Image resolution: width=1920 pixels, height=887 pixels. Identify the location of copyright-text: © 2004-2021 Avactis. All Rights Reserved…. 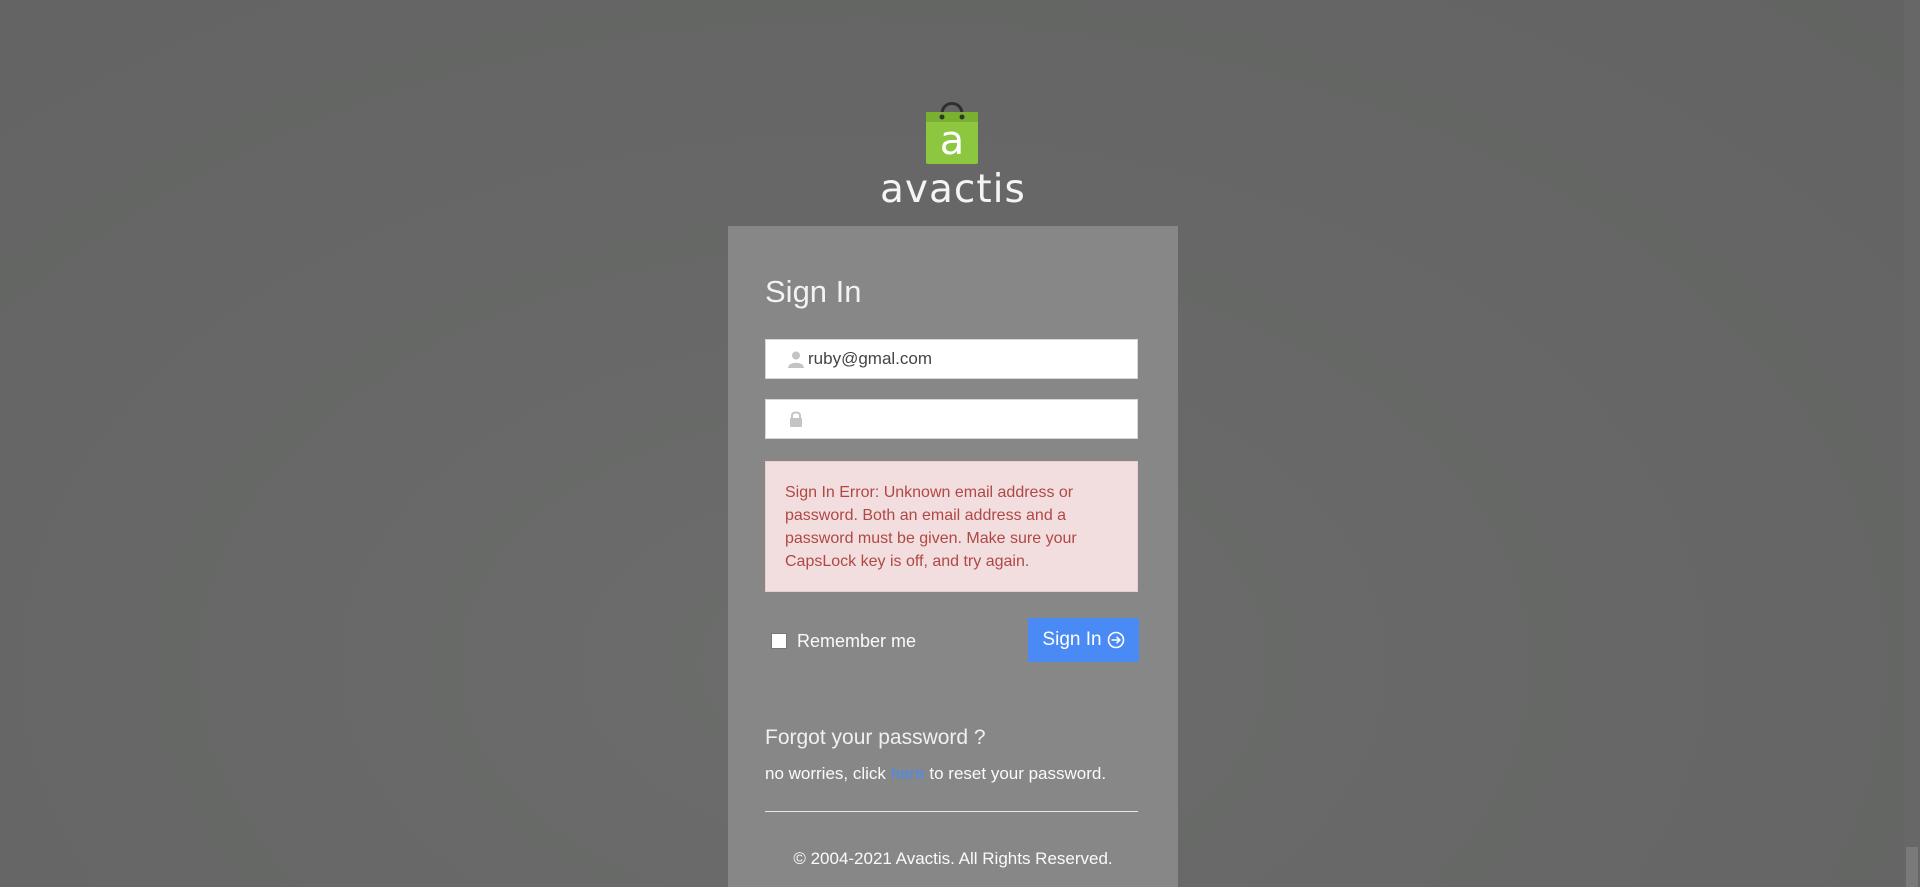
(953, 858).